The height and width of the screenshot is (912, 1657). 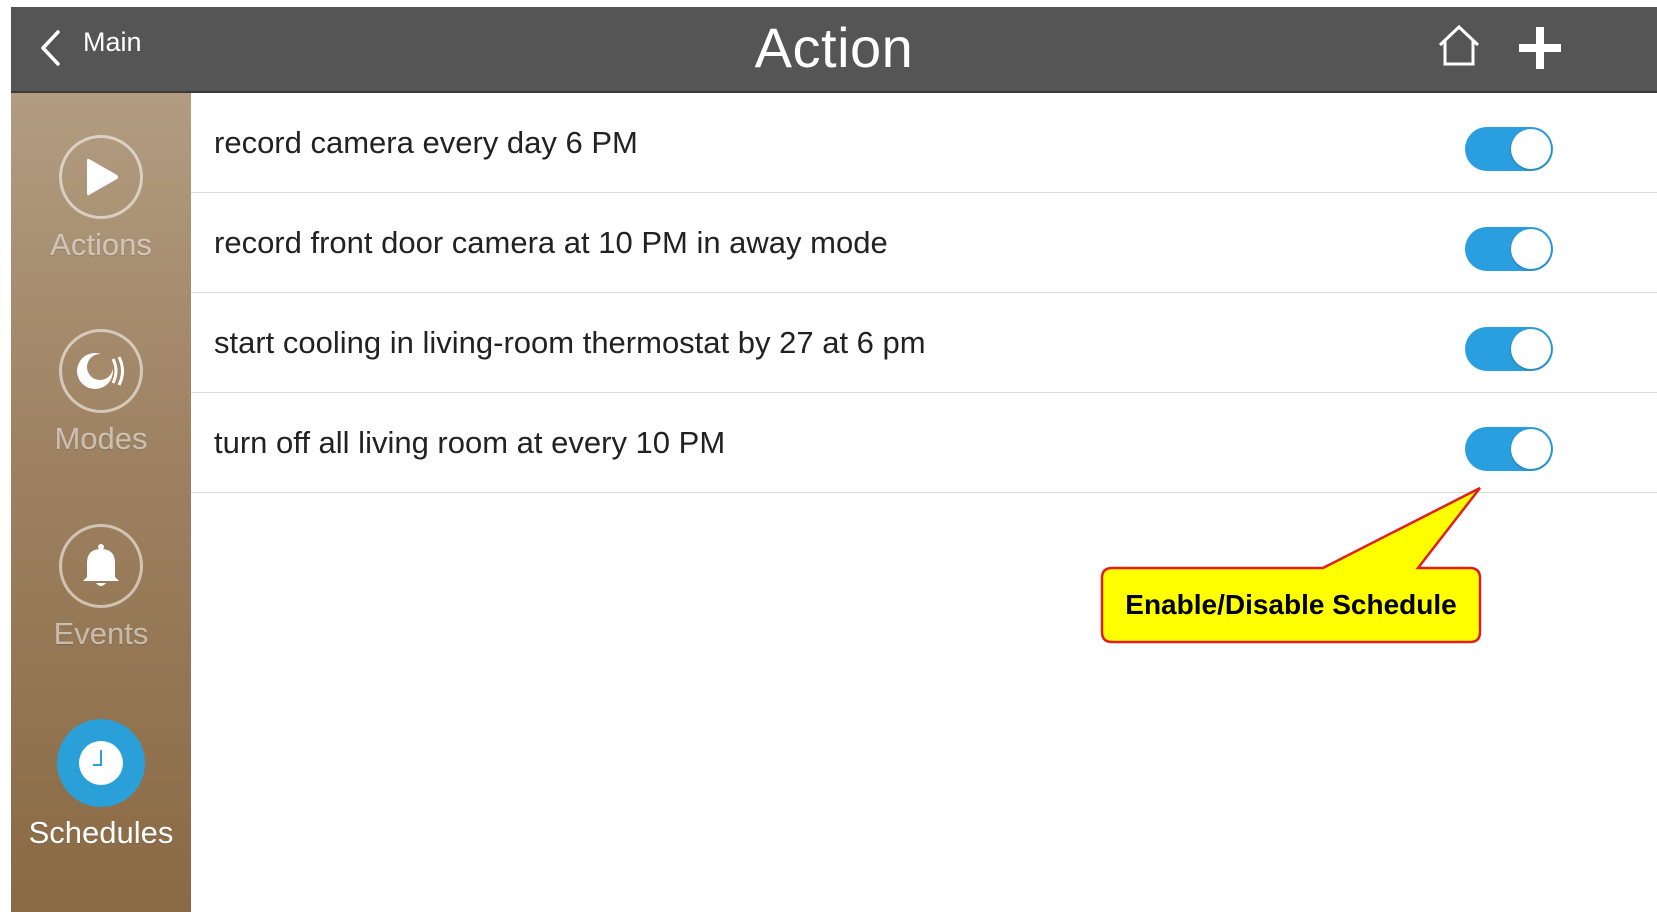 What do you see at coordinates (470, 442) in the screenshot?
I see `schedule-text: turn off all living room at every 10 PM` at bounding box center [470, 442].